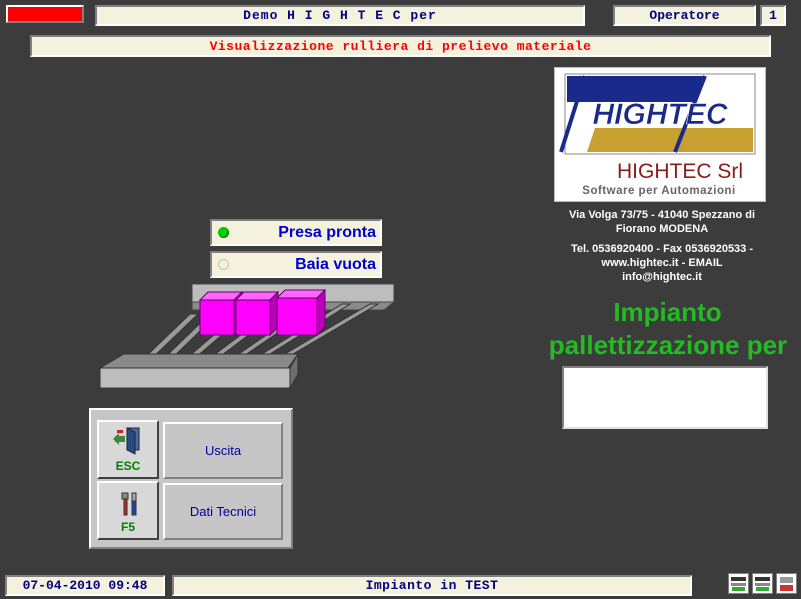 The height and width of the screenshot is (599, 801). Describe the element at coordinates (45, 14) in the screenshot. I see `alarm-indicator` at that location.